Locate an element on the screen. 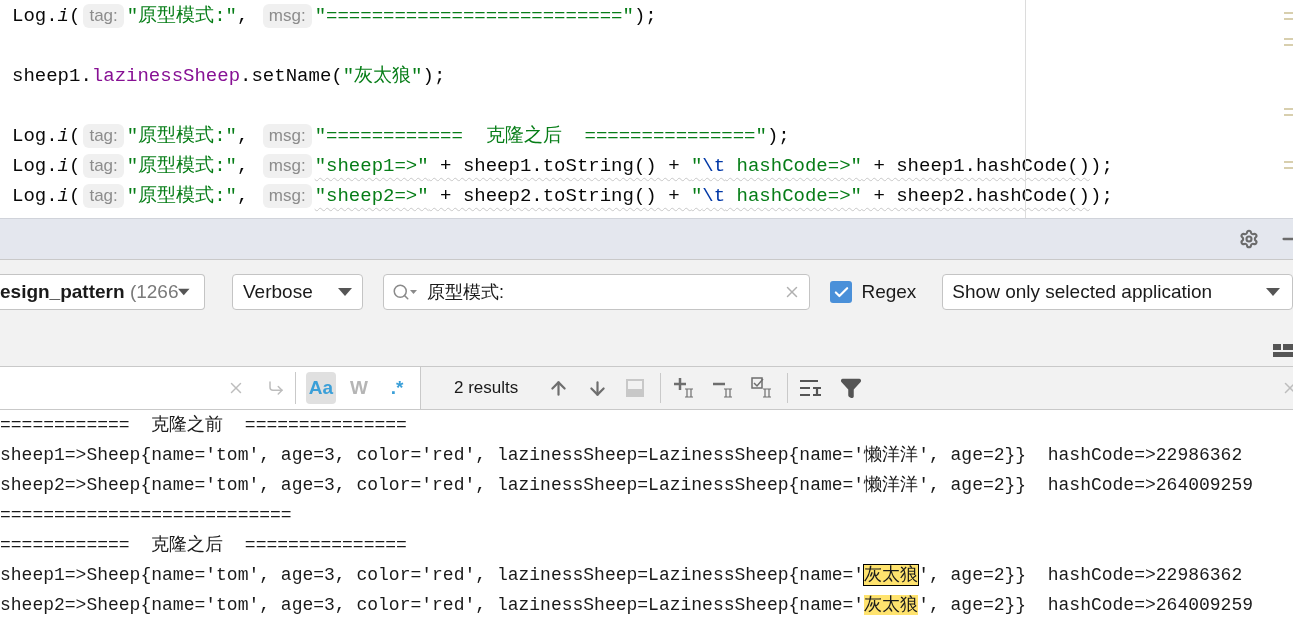 The image size is (1293, 623). search-icon is located at coordinates (400, 292).